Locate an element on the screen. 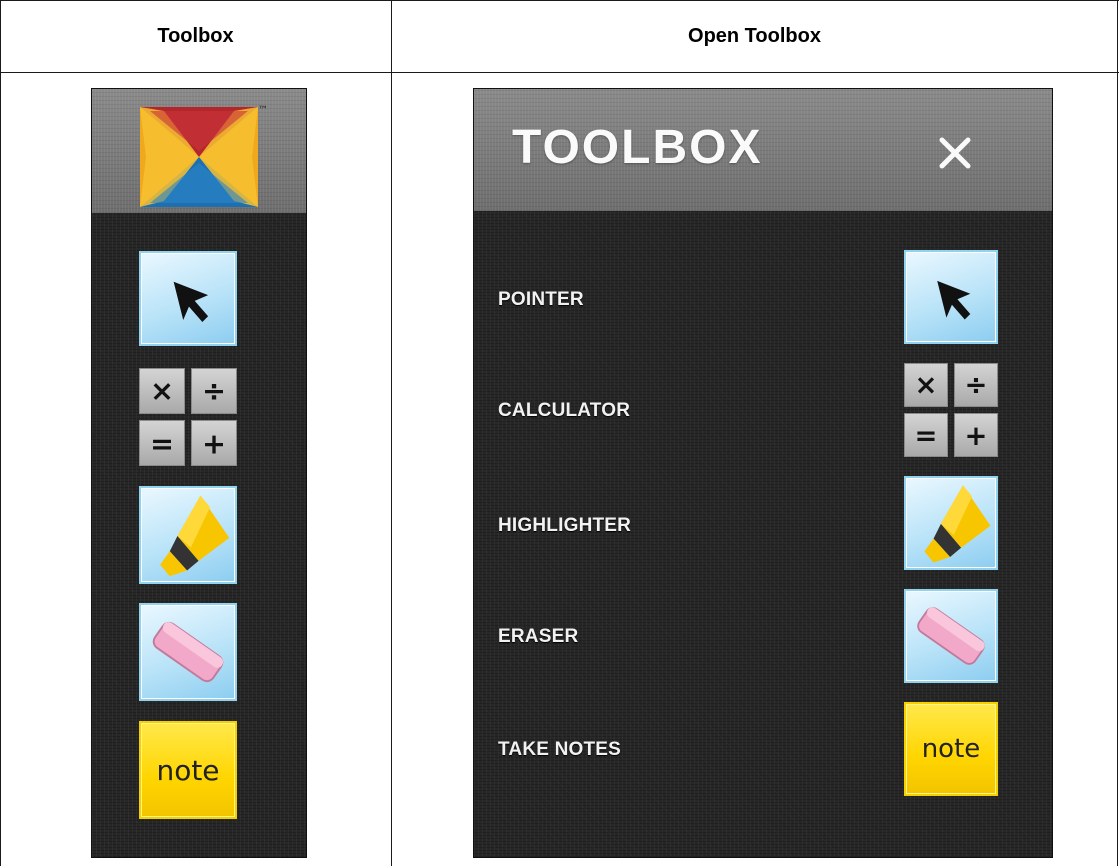 The width and height of the screenshot is (1119, 866). table-border-right is located at coordinates (1117, 433).